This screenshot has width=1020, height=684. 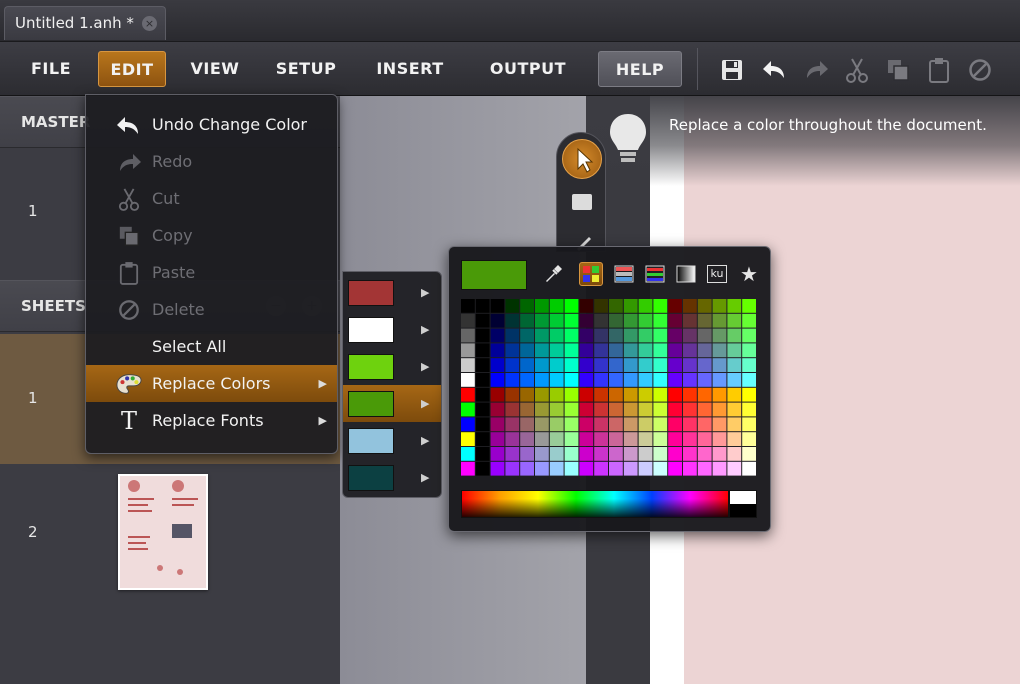 I want to click on undo-icon, so click(x=775, y=70).